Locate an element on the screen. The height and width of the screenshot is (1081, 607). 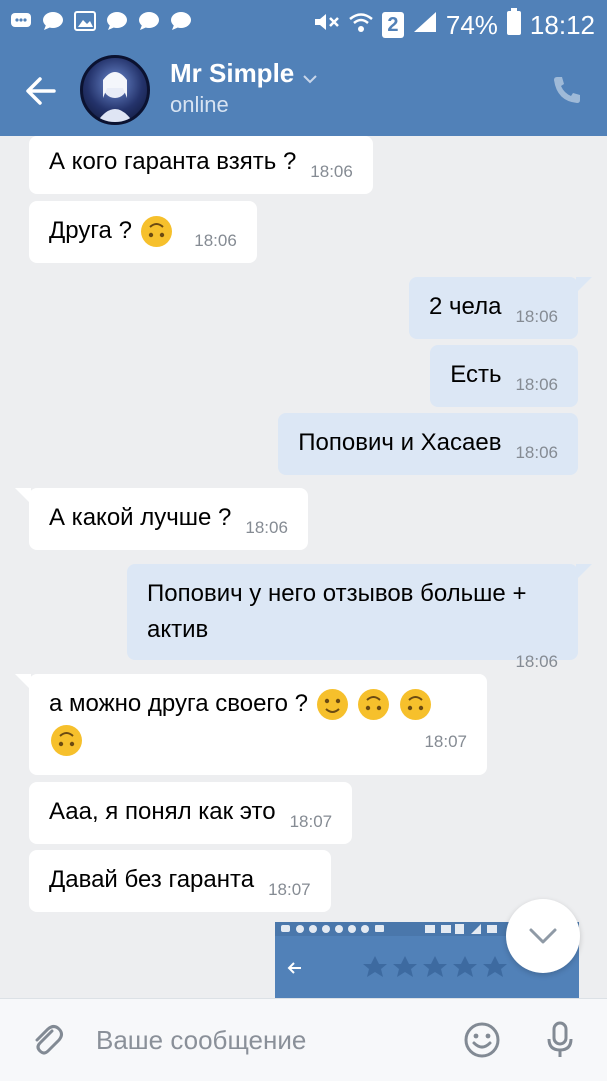
gallery-icon is located at coordinates (85, 21).